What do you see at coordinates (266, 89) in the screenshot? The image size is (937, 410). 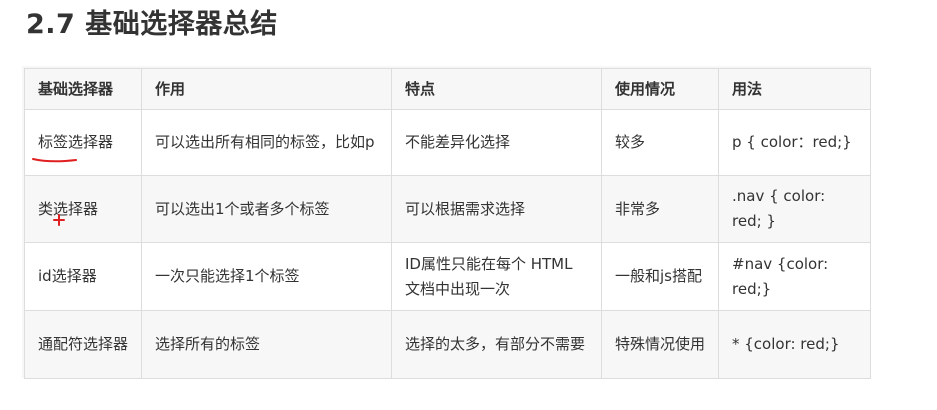 I see `column-header: 作用` at bounding box center [266, 89].